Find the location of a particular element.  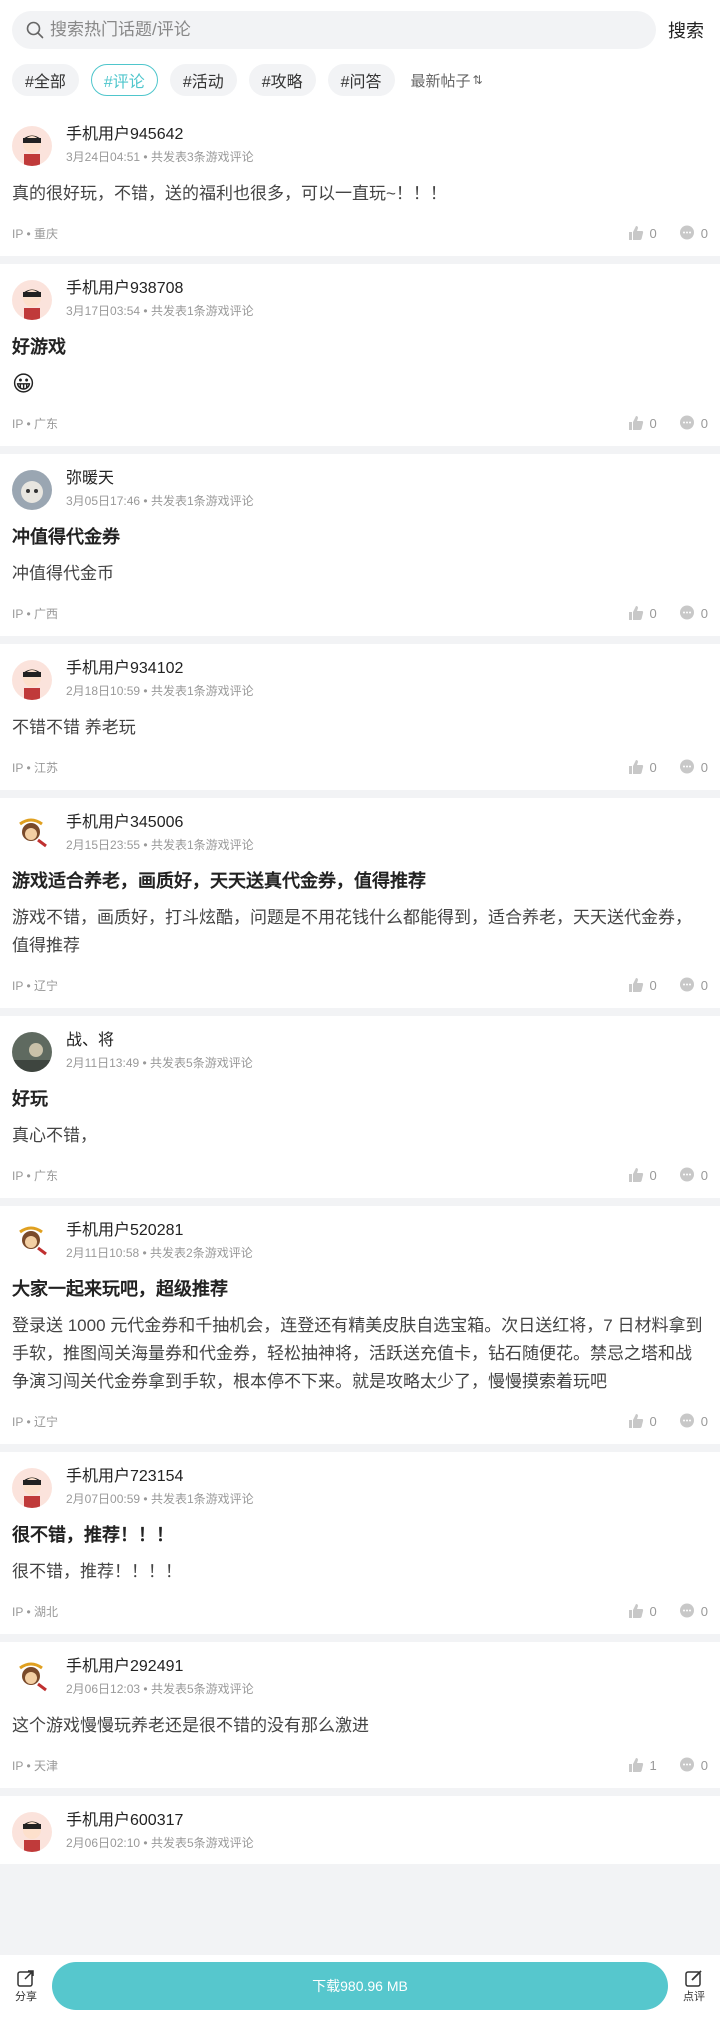

sort-dropdown: 最新帖子 ⇅ is located at coordinates (447, 80).